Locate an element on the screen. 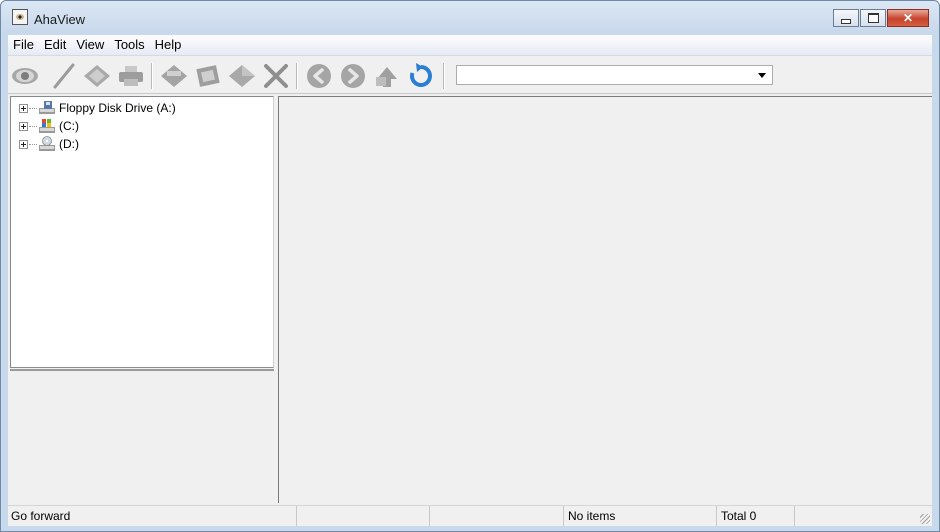 The height and width of the screenshot is (532, 940). diamond-tag-icon is located at coordinates (97, 76).